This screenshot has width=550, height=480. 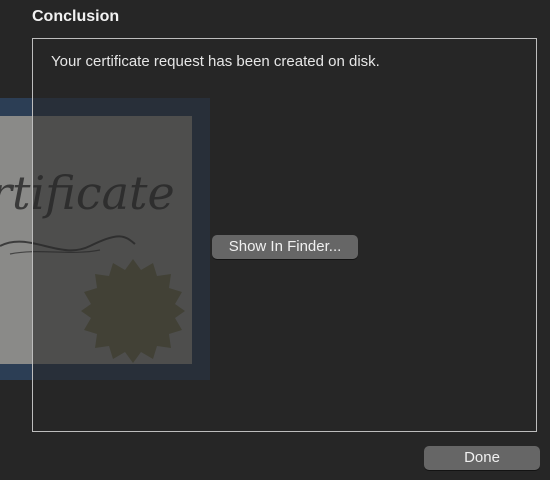 What do you see at coordinates (482, 458) in the screenshot?
I see `done-button: Done` at bounding box center [482, 458].